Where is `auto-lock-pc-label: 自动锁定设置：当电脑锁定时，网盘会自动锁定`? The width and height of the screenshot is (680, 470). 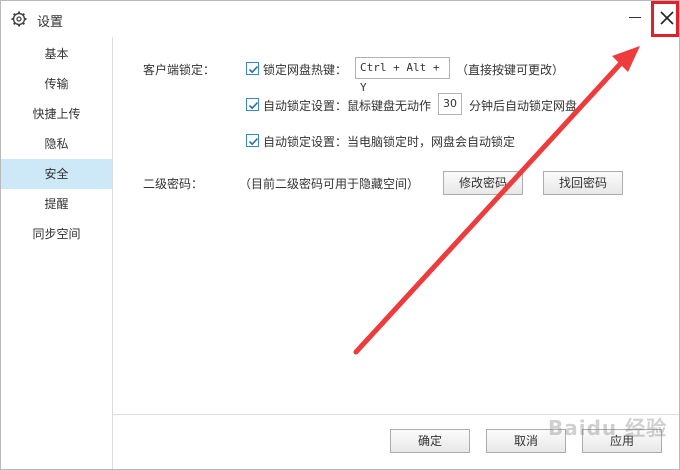
auto-lock-pc-label: 自动锁定设置：当电脑锁定时，网盘会自动锁定 is located at coordinates (389, 142).